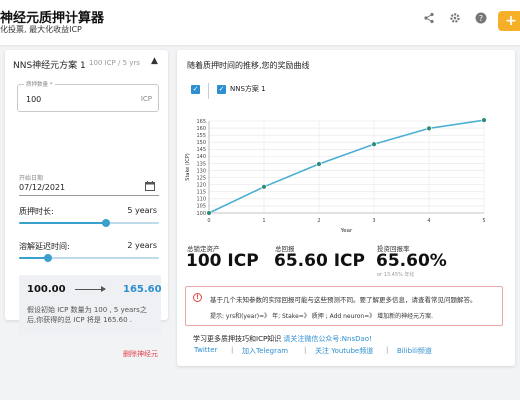  Describe the element at coordinates (483, 221) in the screenshot. I see `x-tick-label: 5` at that location.